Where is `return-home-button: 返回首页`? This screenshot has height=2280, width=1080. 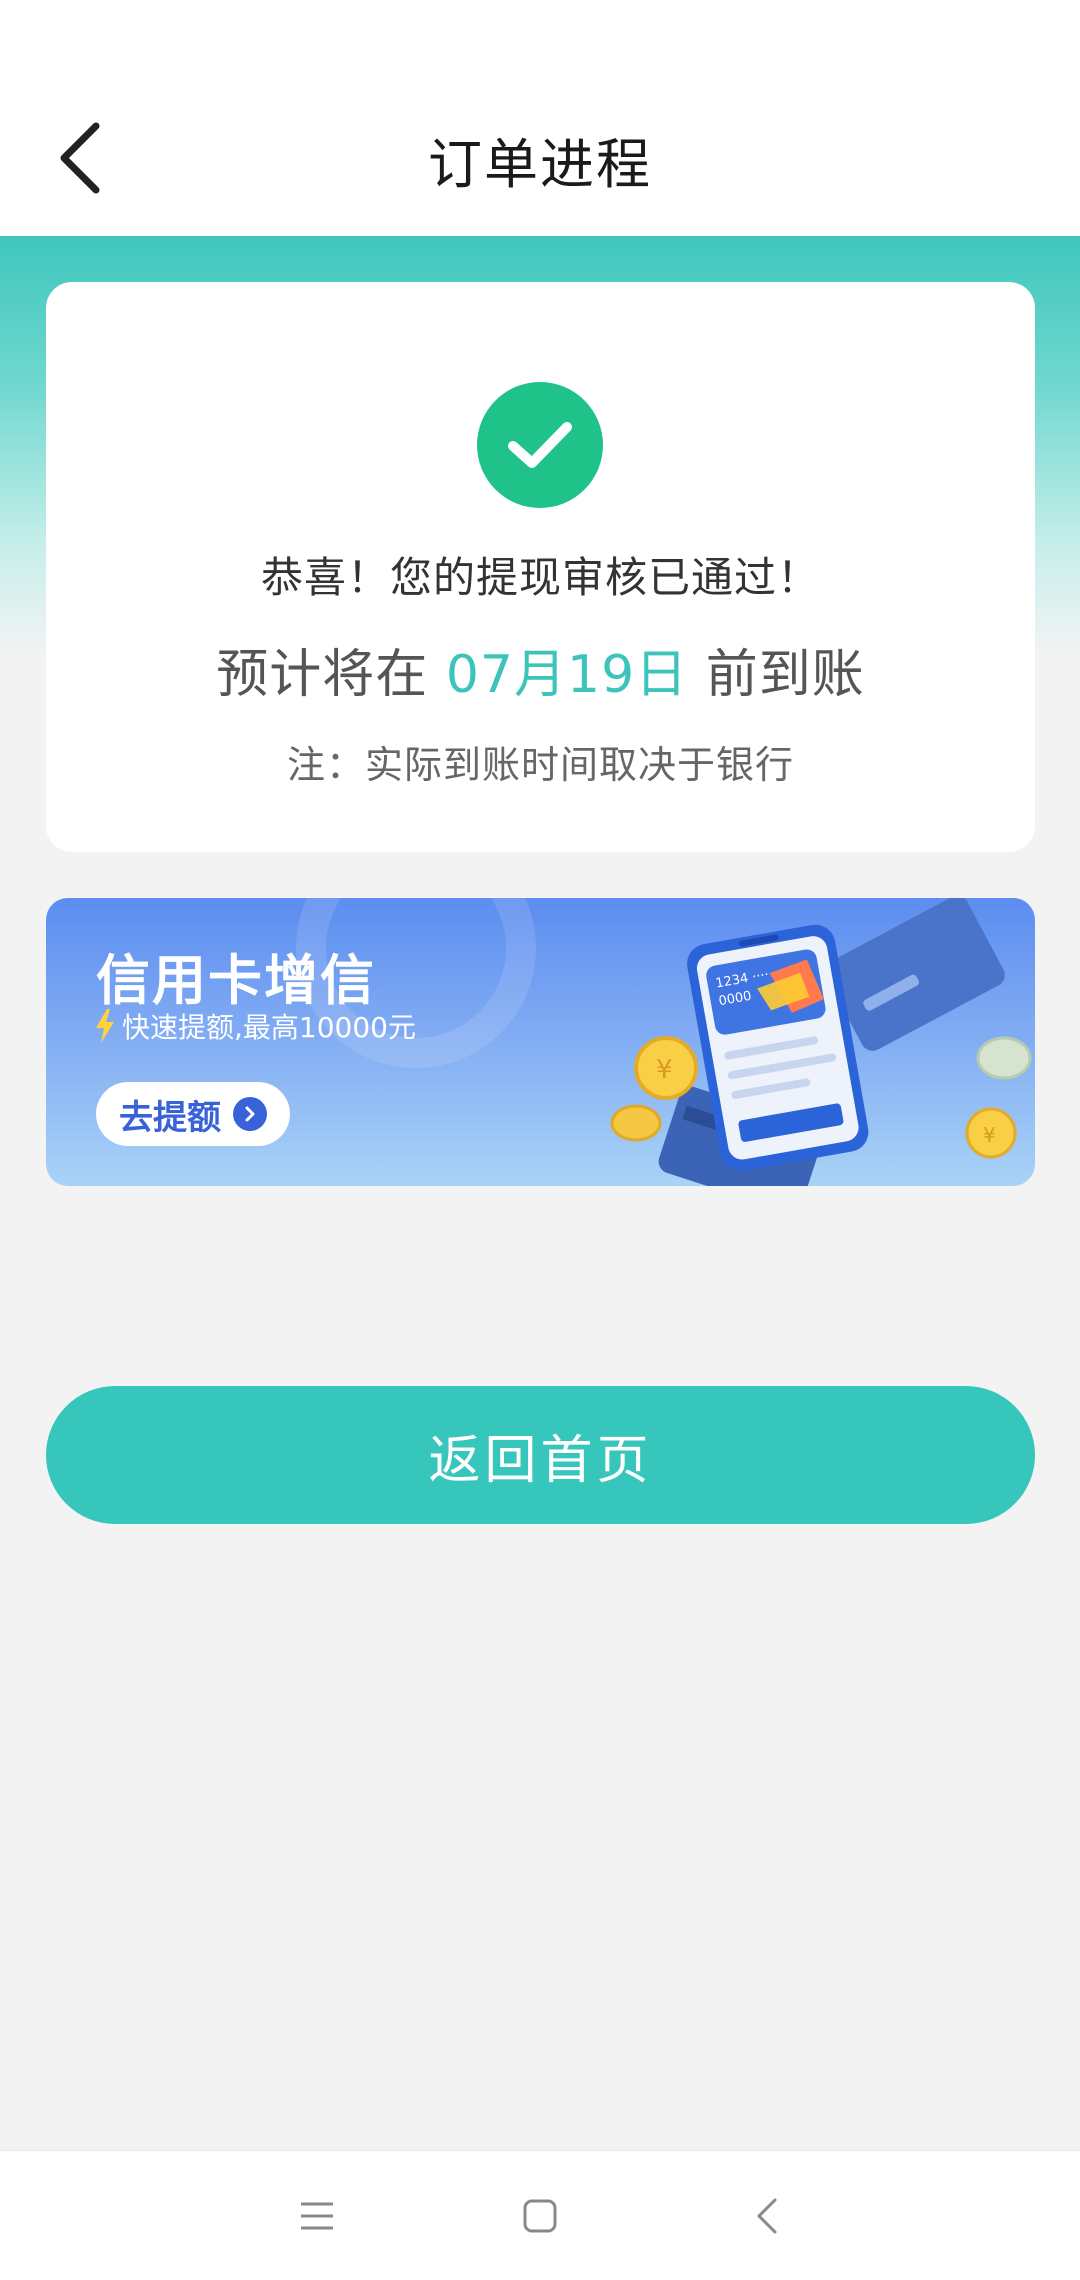
return-home-button: 返回首页 is located at coordinates (540, 1455).